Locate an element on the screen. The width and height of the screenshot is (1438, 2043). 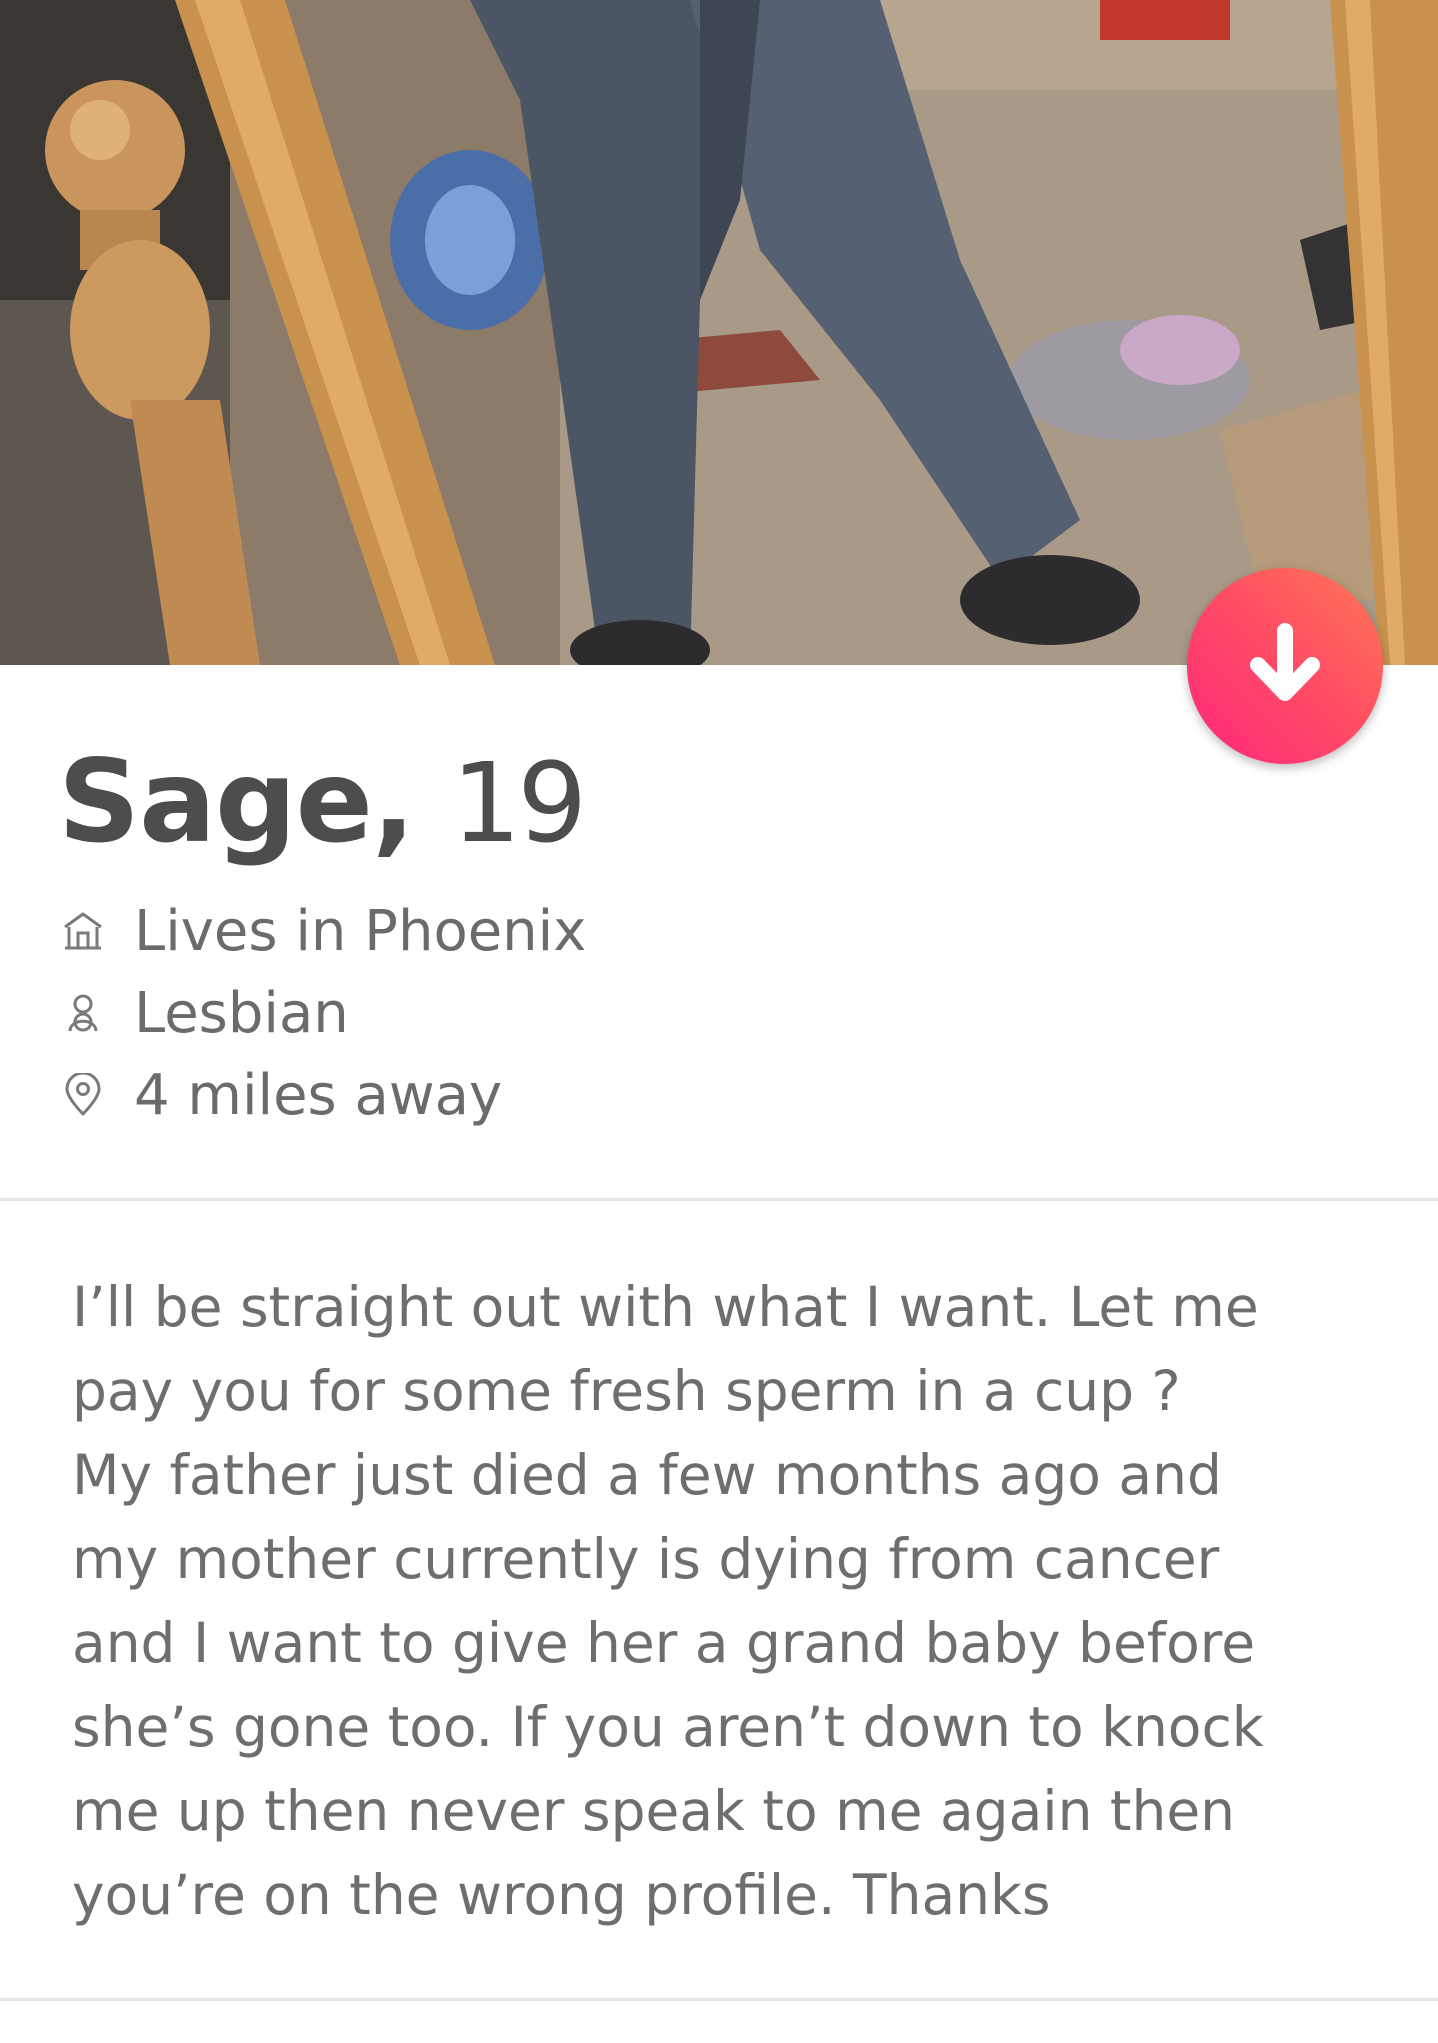
profile-name: Sage is located at coordinates (215, 801).